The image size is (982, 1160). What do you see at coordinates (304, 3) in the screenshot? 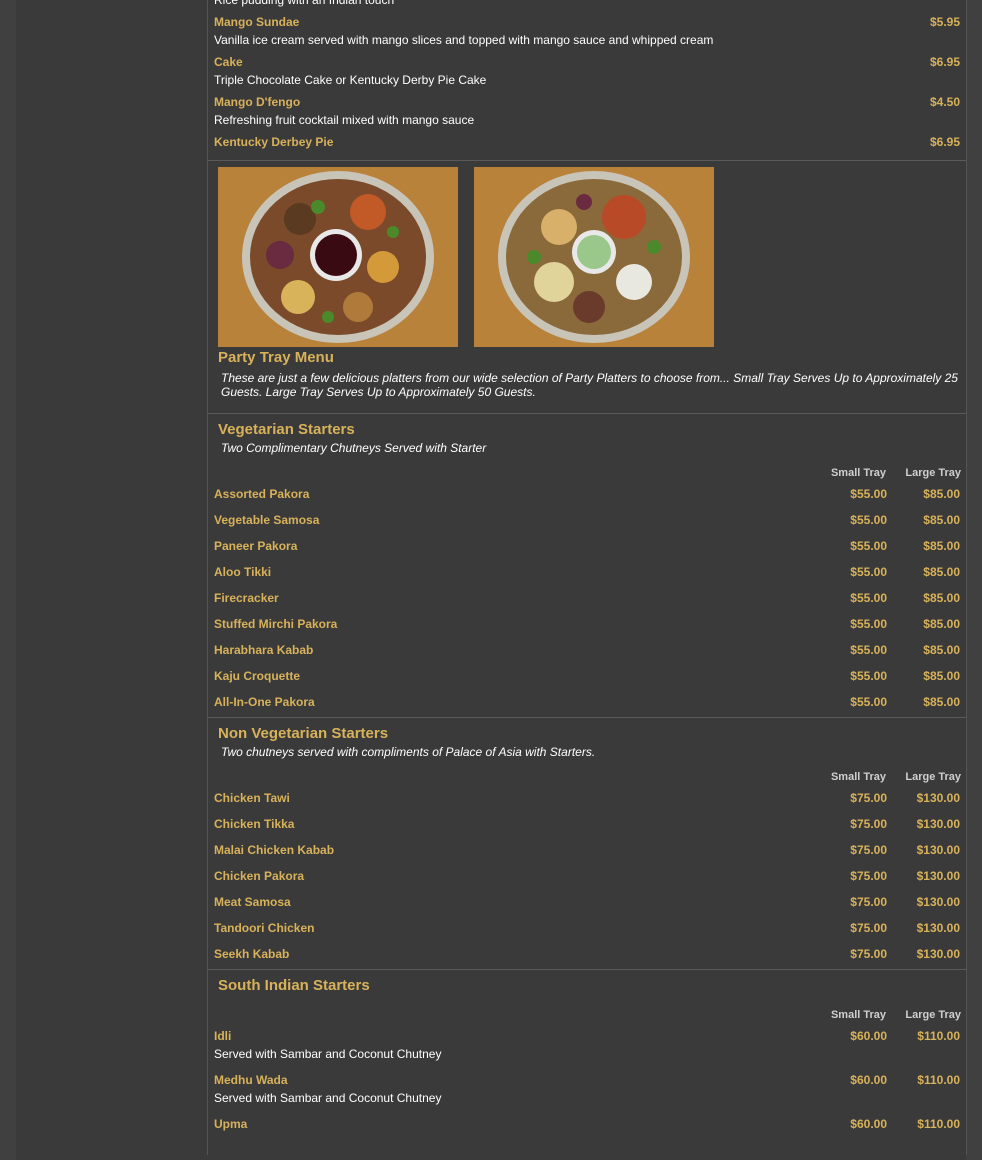
I see `item-description: Rice pudding with an Indian touch` at bounding box center [304, 3].